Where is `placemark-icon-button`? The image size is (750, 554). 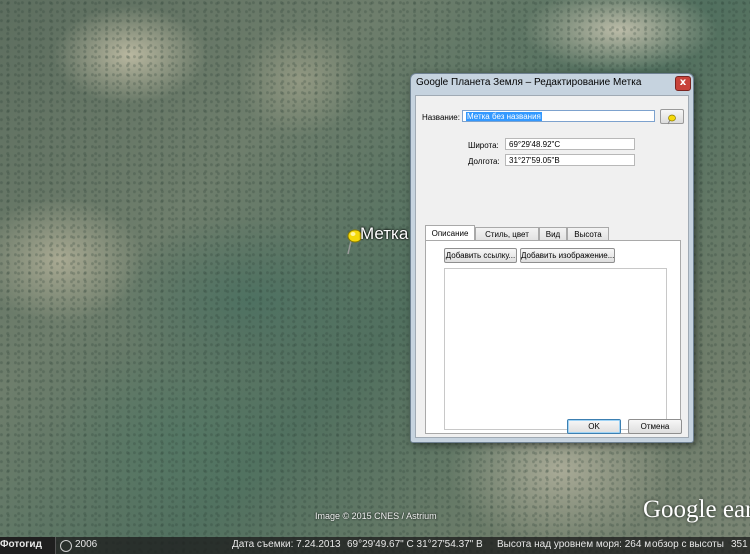 placemark-icon-button is located at coordinates (672, 117).